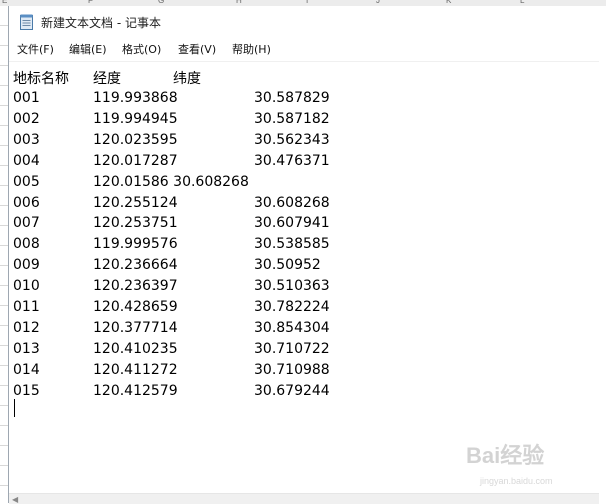 Image resolution: width=606 pixels, height=504 pixels. I want to click on longitude-value: 120.377714, so click(135, 327).